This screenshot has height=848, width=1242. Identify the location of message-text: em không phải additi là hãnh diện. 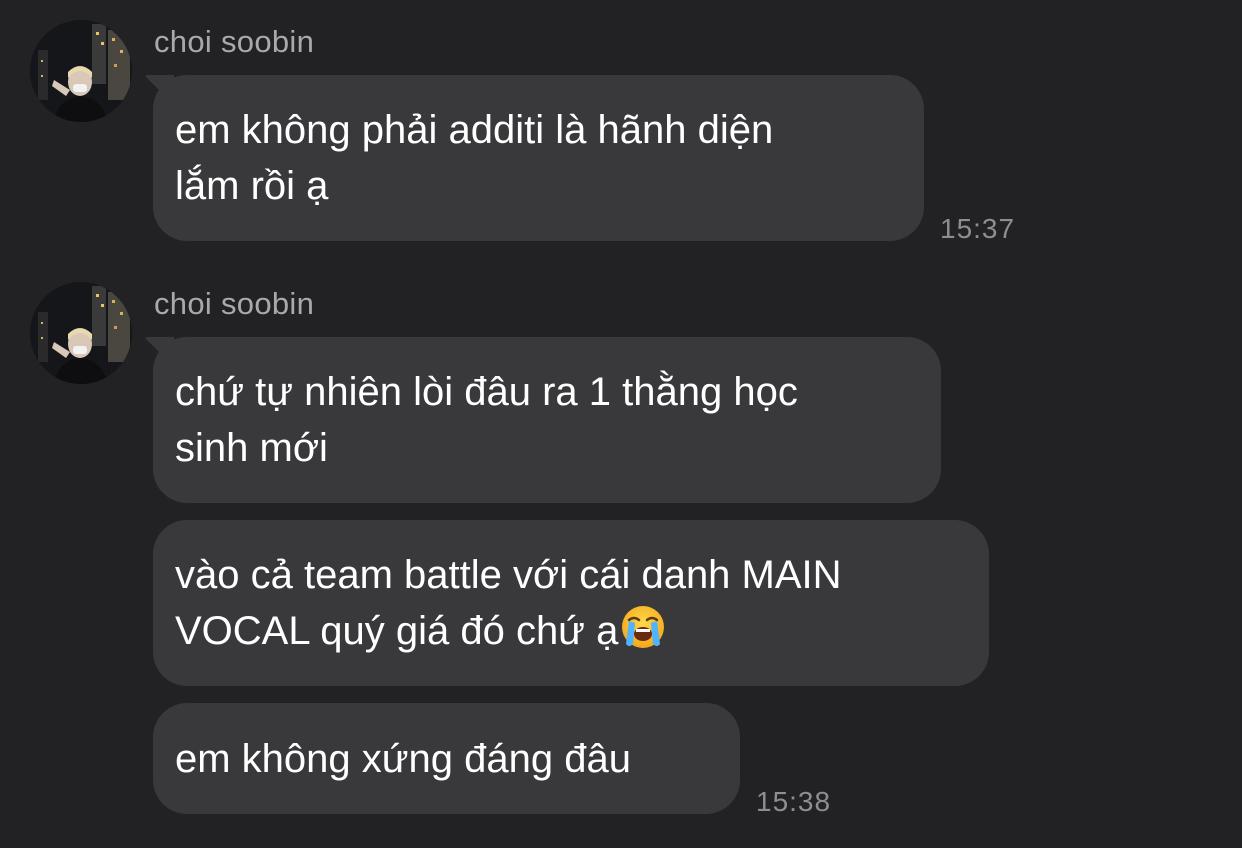
(474, 130).